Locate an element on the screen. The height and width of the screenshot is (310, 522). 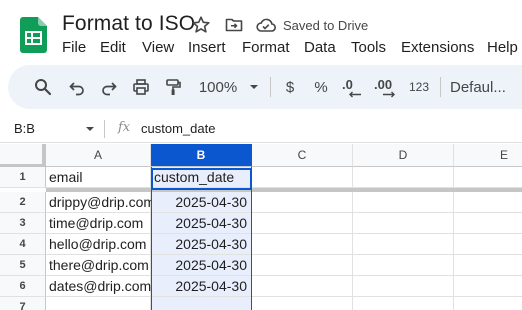
search-menus-button is located at coordinates (43, 87).